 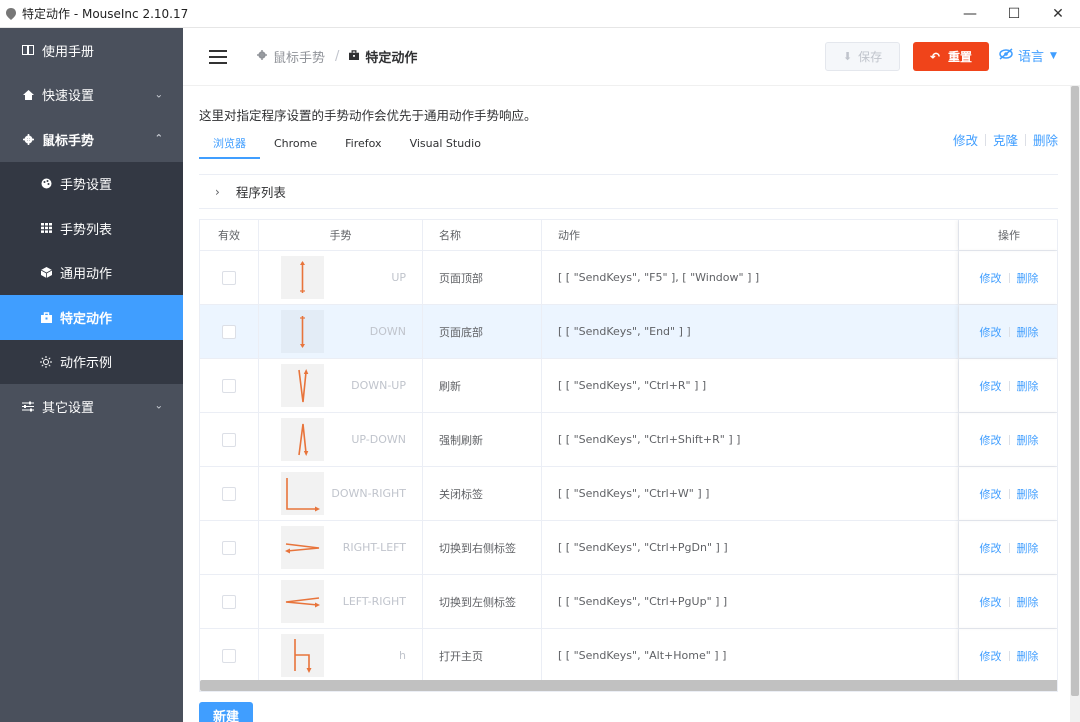 What do you see at coordinates (158, 95) in the screenshot?
I see `chevron-down-icon: ⌄` at bounding box center [158, 95].